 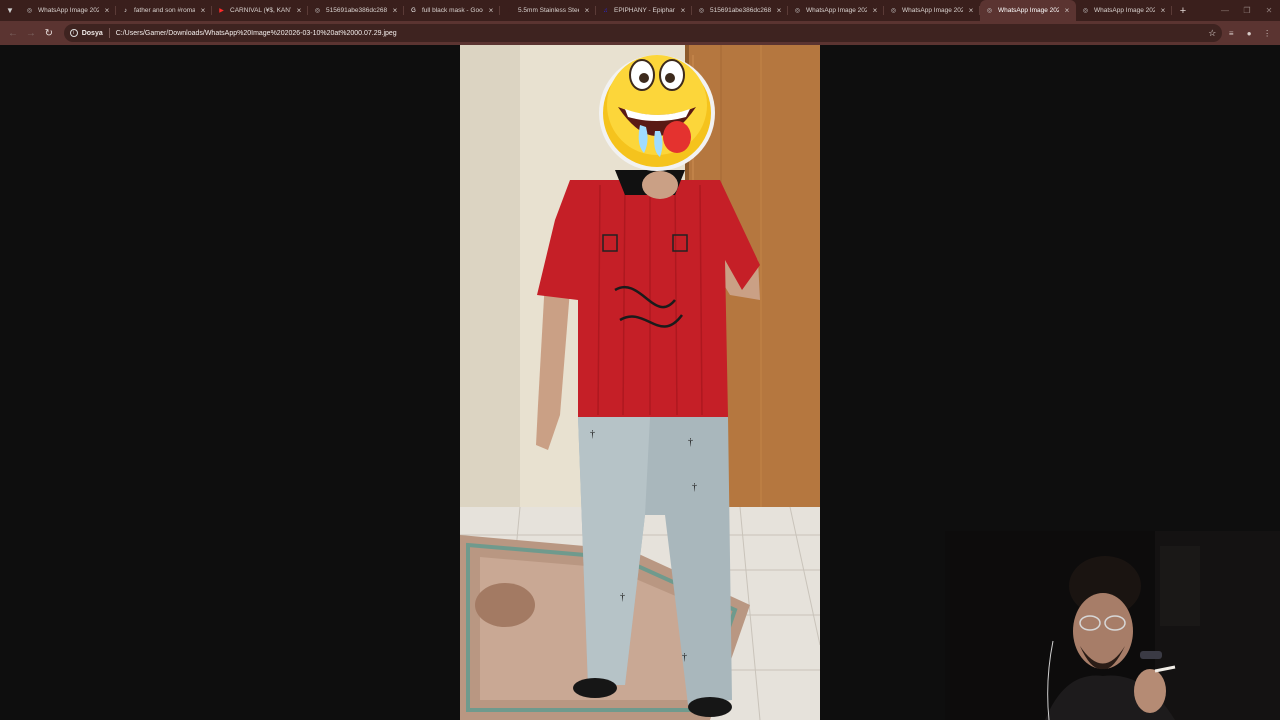 I want to click on tab-search-button: ▼, so click(x=10, y=10).